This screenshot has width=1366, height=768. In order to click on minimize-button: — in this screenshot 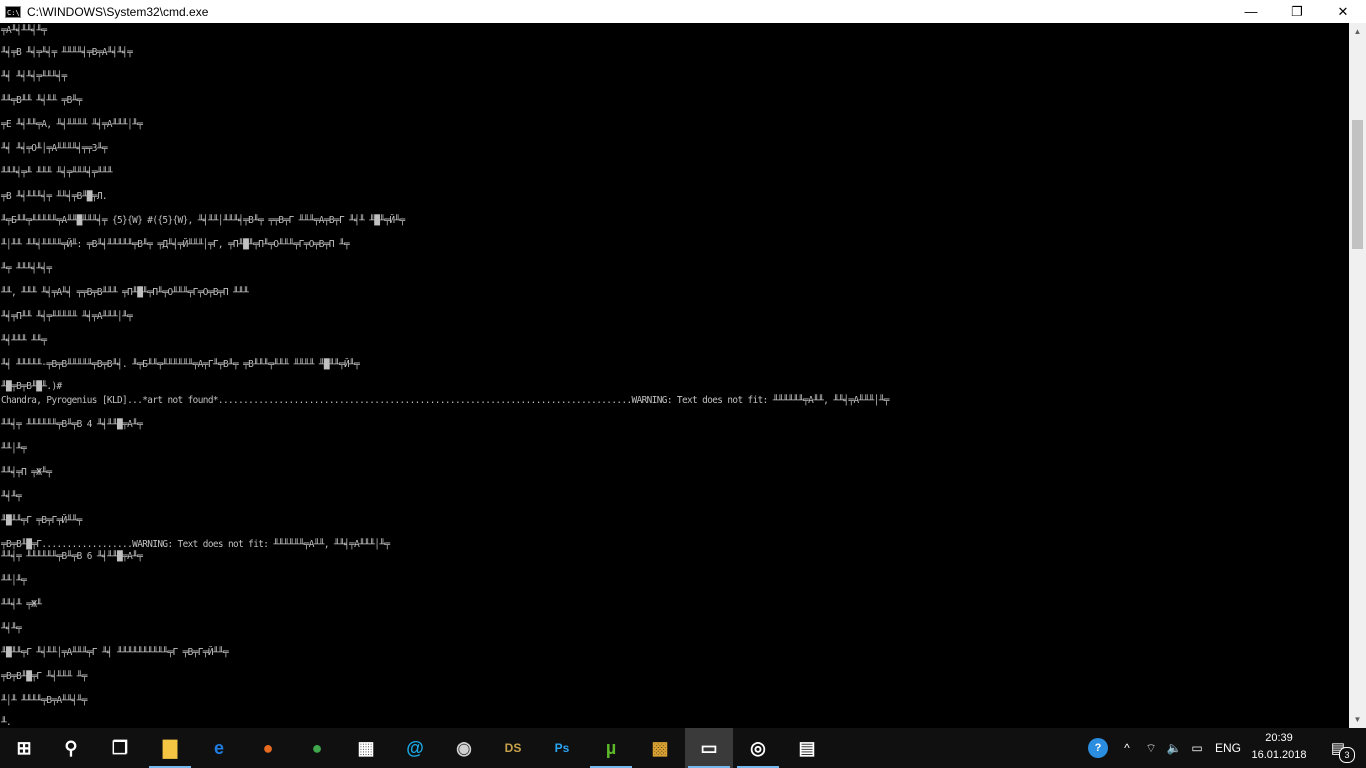, I will do `click(1251, 11)`.